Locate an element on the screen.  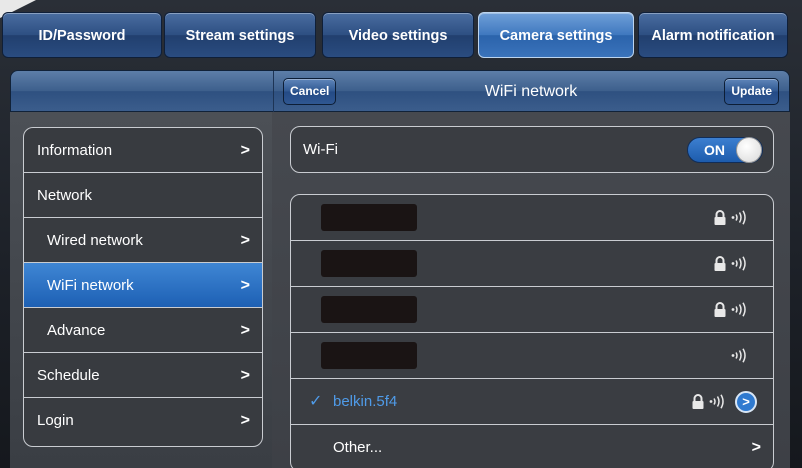
sidebar-item-wired-network: Wired network > is located at coordinates (143, 240).